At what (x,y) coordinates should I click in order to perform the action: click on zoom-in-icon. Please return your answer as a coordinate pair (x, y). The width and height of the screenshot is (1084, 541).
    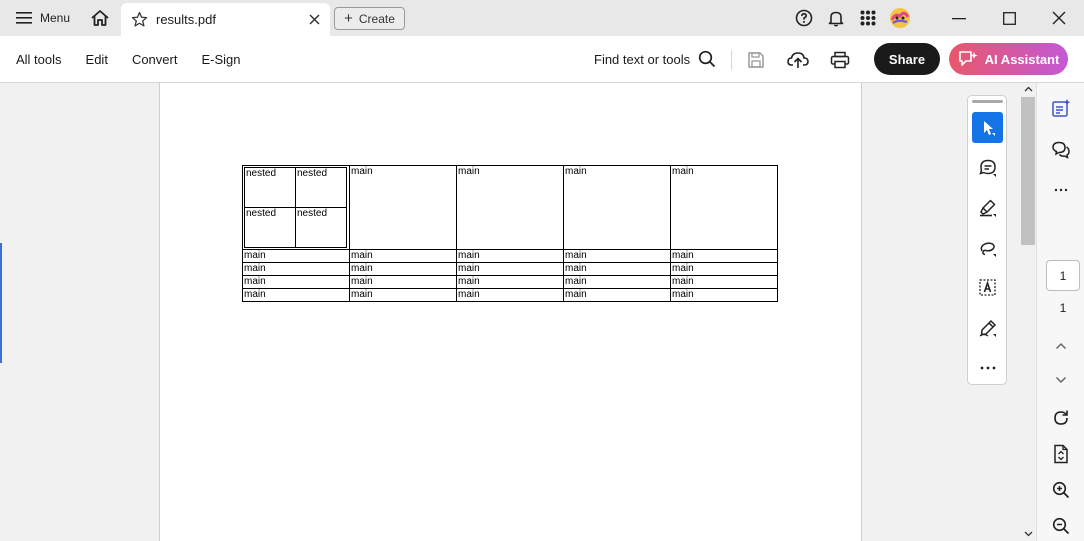
    Looking at the image, I should click on (1061, 490).